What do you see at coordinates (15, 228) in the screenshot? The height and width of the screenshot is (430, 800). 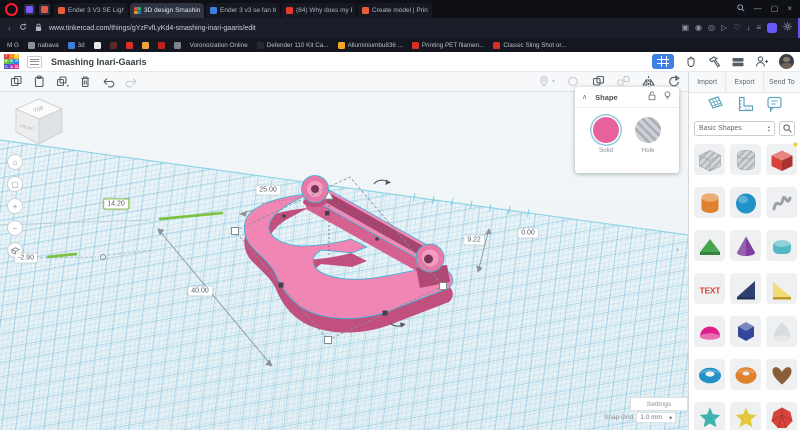 I see `zoom-out-button: −` at bounding box center [15, 228].